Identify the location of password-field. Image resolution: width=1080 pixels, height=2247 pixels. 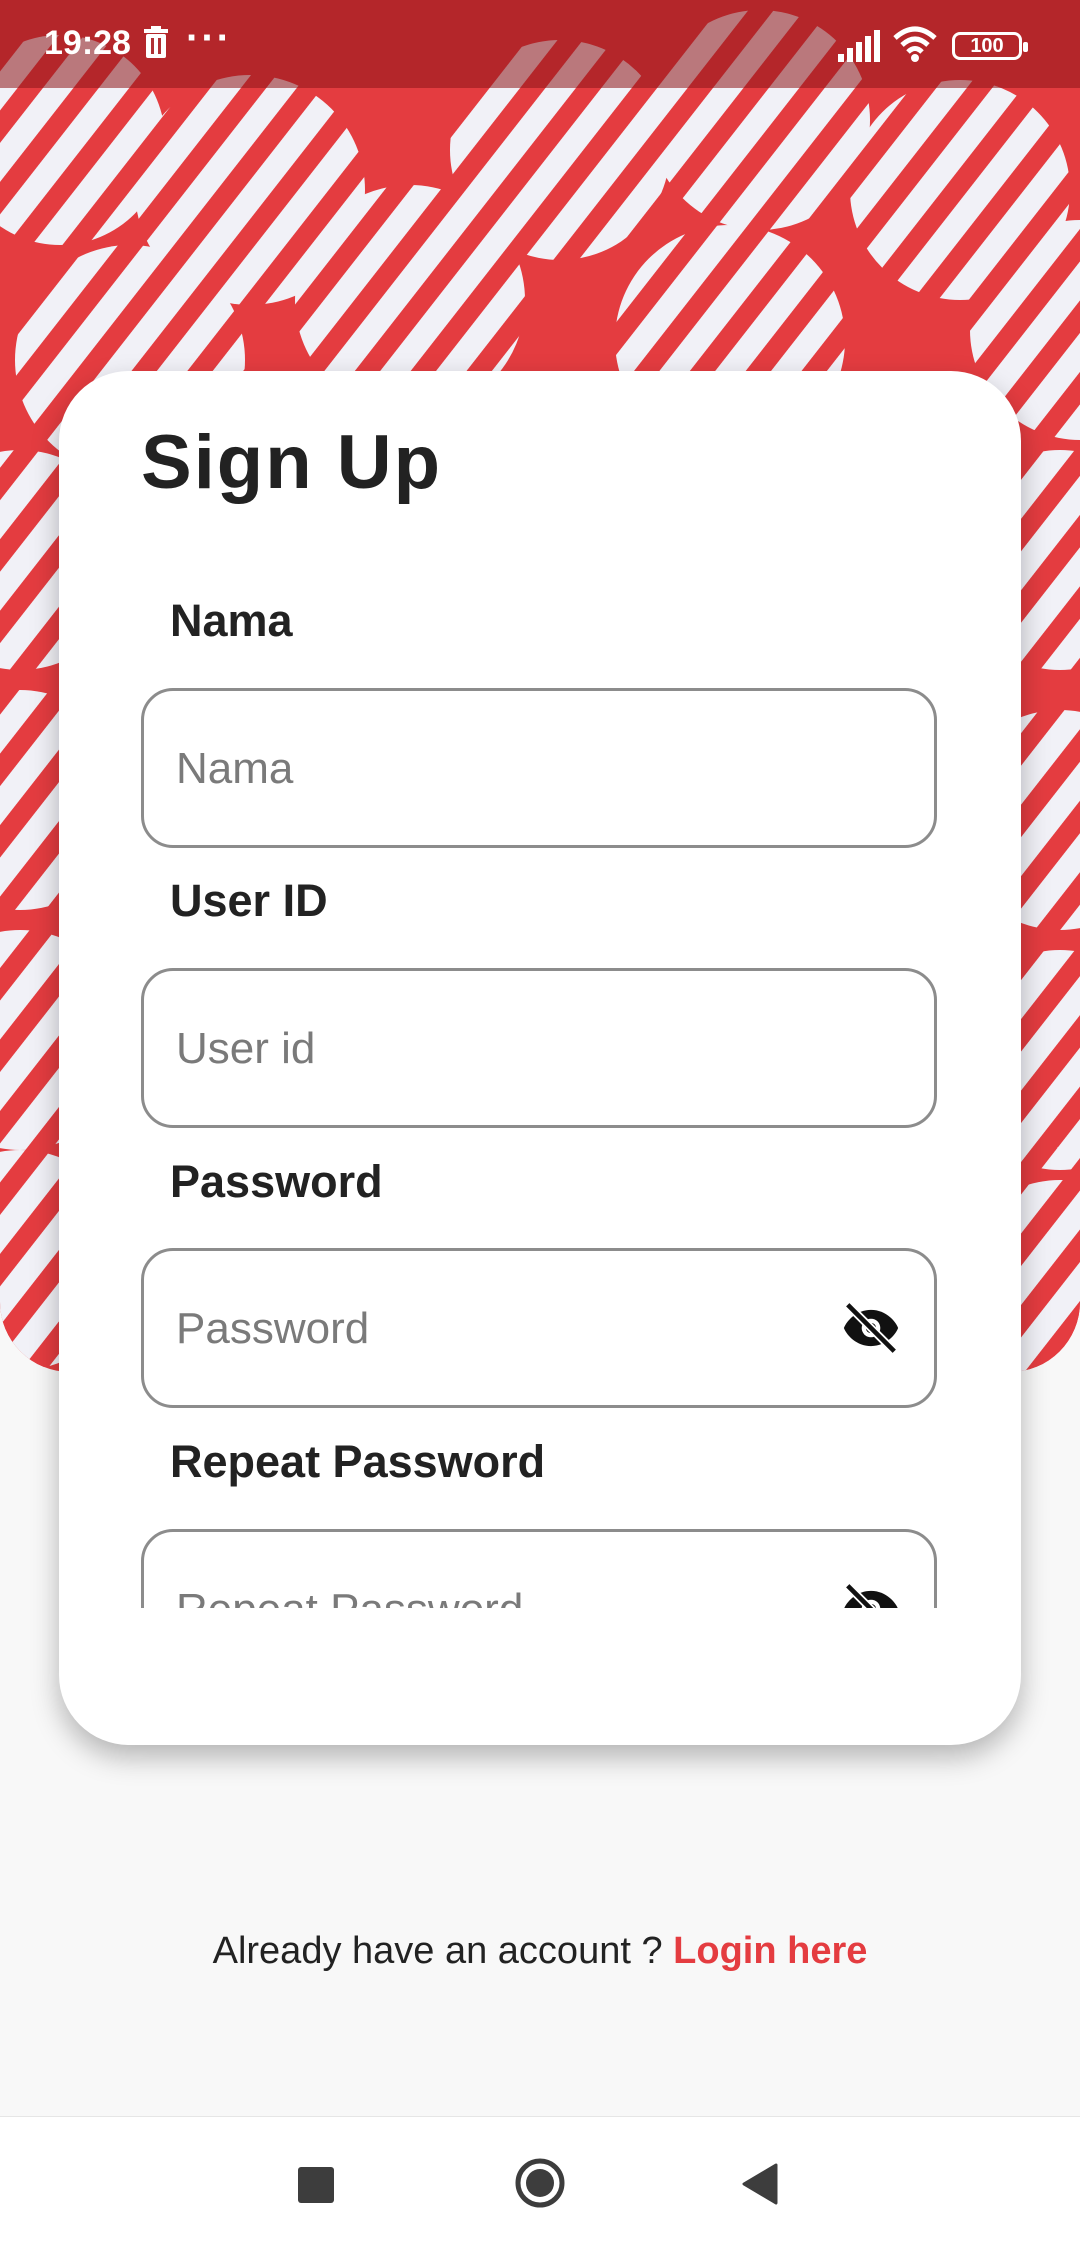
(539, 1328).